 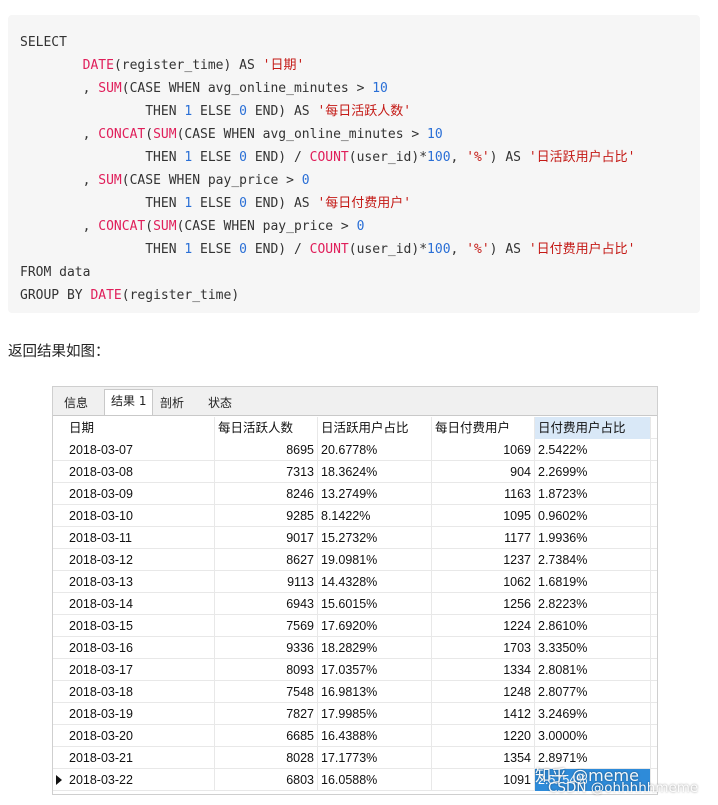 I want to click on cell-paying-ratio: 2.8081%, so click(x=593, y=670).